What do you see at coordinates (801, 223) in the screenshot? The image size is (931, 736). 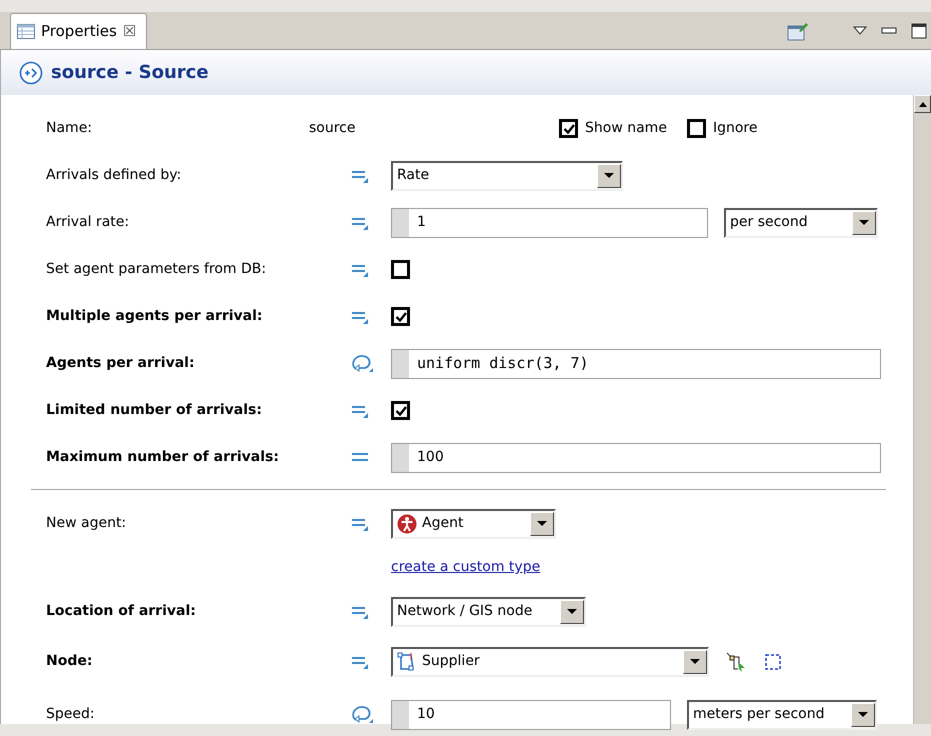 I see `dropdown: per second` at bounding box center [801, 223].